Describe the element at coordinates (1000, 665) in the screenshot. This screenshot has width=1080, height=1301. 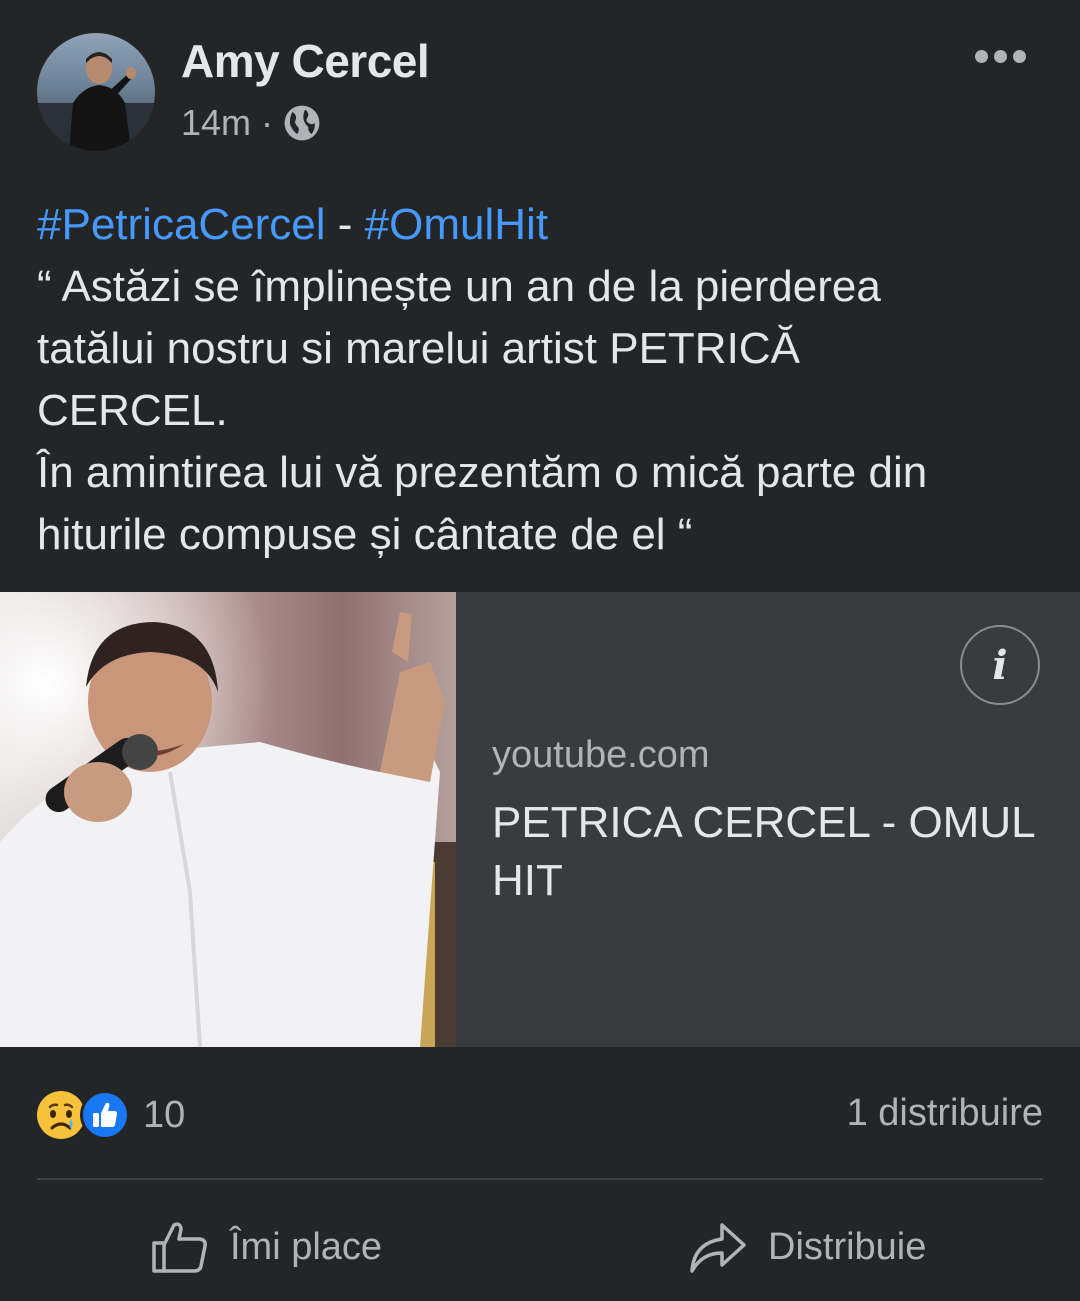
I see `info-icon: i` at that location.